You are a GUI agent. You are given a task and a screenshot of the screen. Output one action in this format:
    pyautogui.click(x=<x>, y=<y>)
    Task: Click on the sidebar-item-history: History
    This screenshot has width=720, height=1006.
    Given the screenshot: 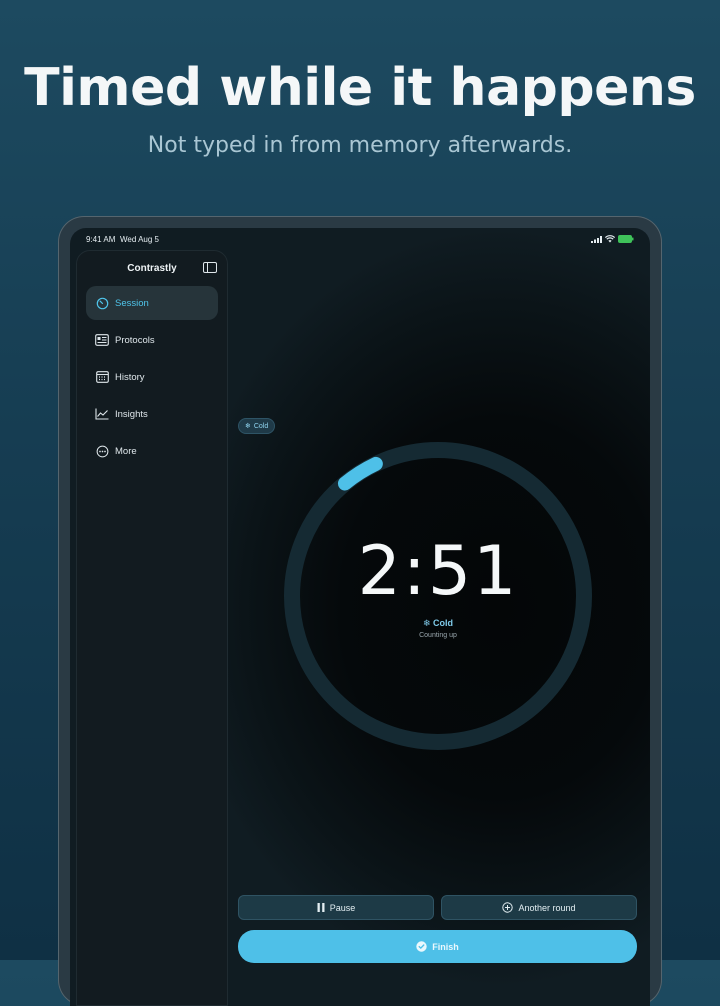 What is the action you would take?
    pyautogui.click(x=152, y=377)
    